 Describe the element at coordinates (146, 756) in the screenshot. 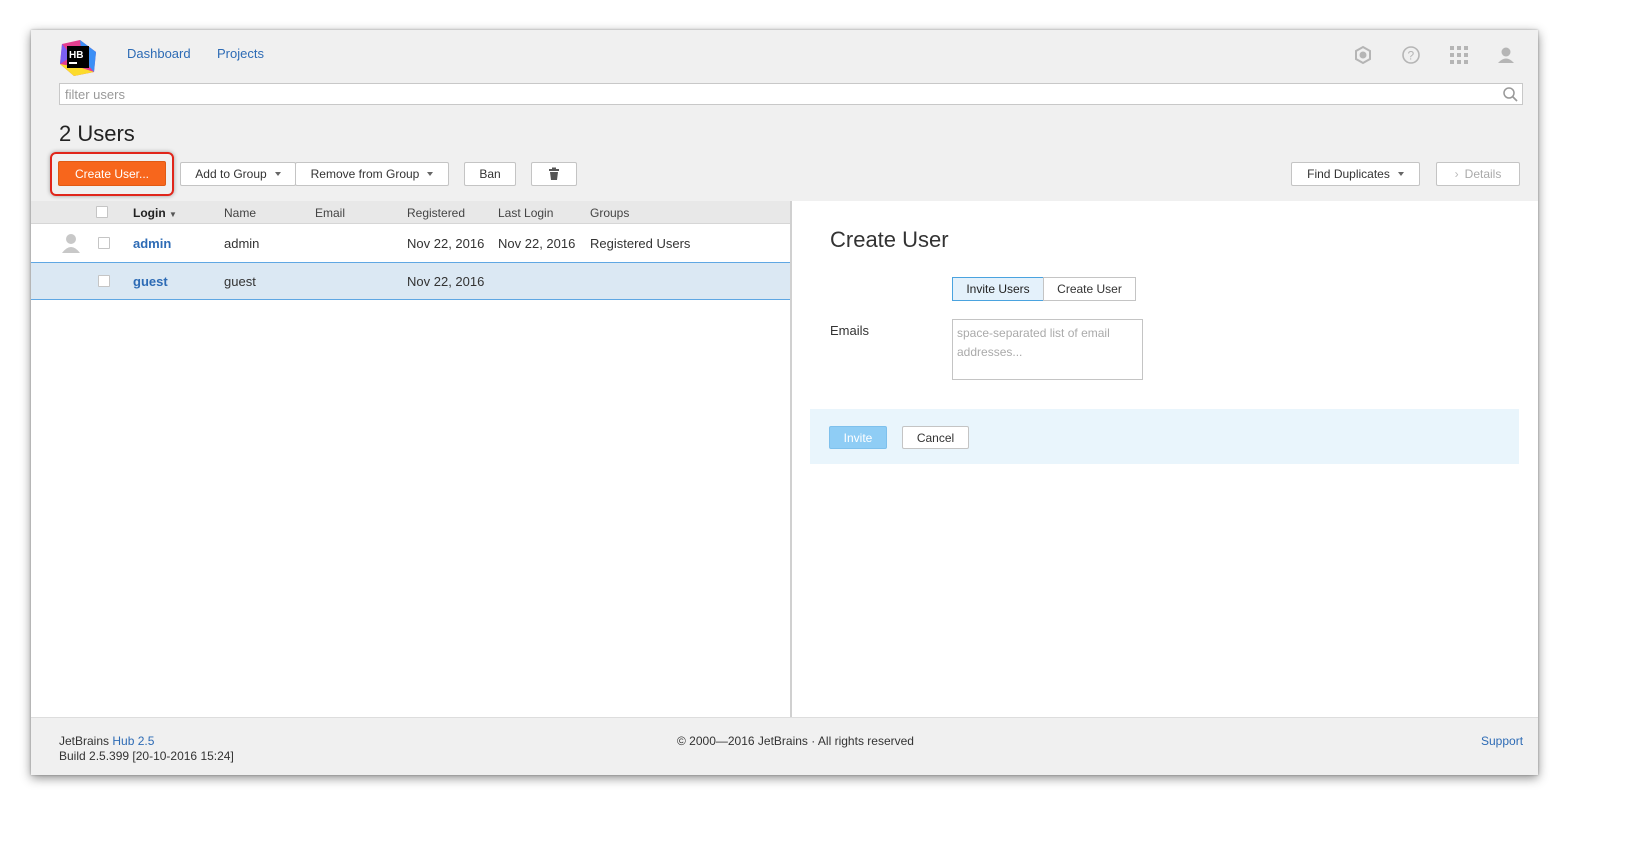

I see `footer-build: Build 2.5.399 [20-10-2016 15:24]` at that location.